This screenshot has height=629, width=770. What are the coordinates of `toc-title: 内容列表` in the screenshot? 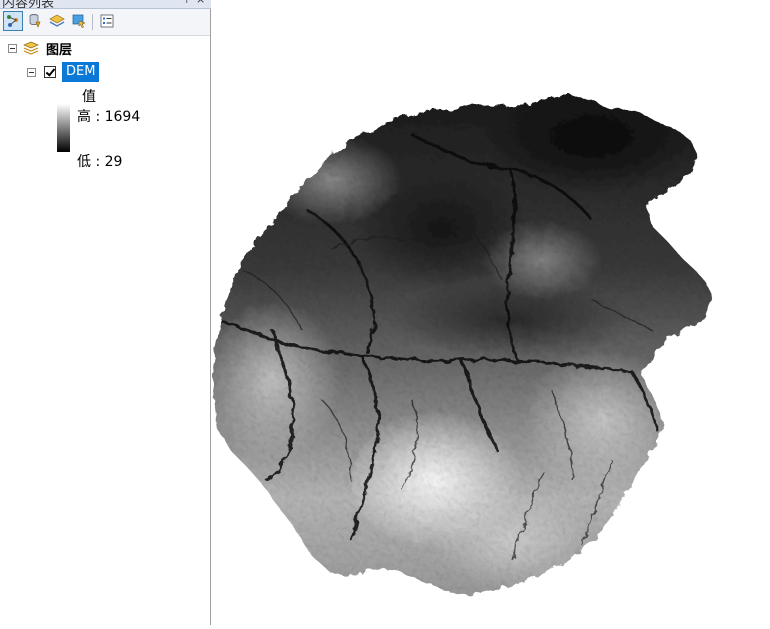 It's located at (28, 4).